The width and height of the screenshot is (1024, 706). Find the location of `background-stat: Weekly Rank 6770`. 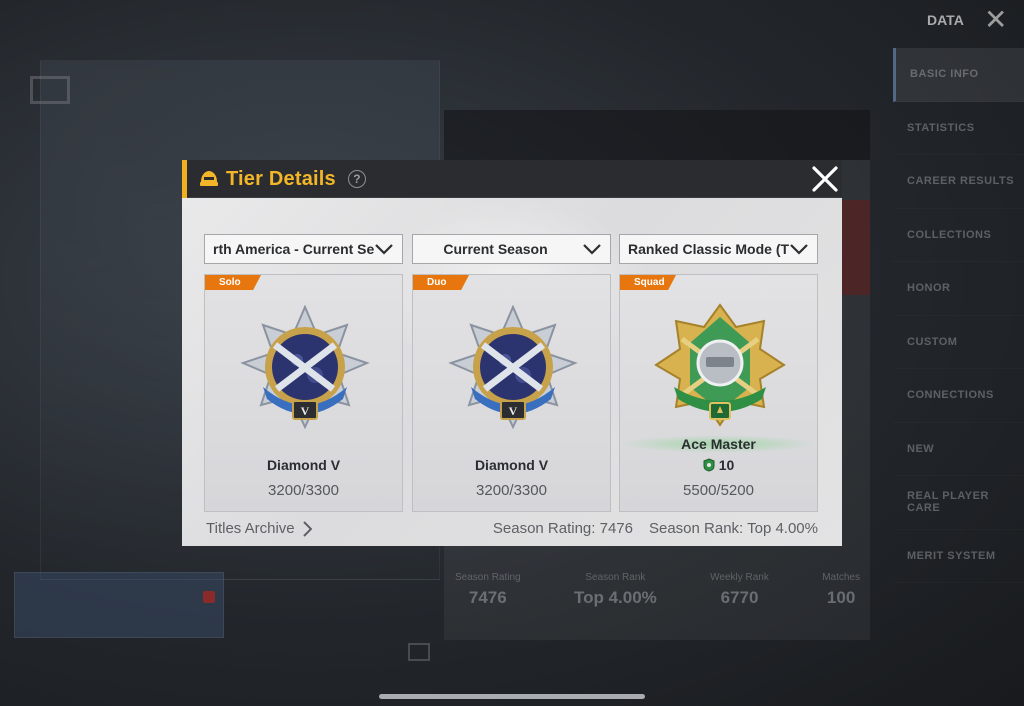

background-stat: Weekly Rank 6770 is located at coordinates (739, 590).